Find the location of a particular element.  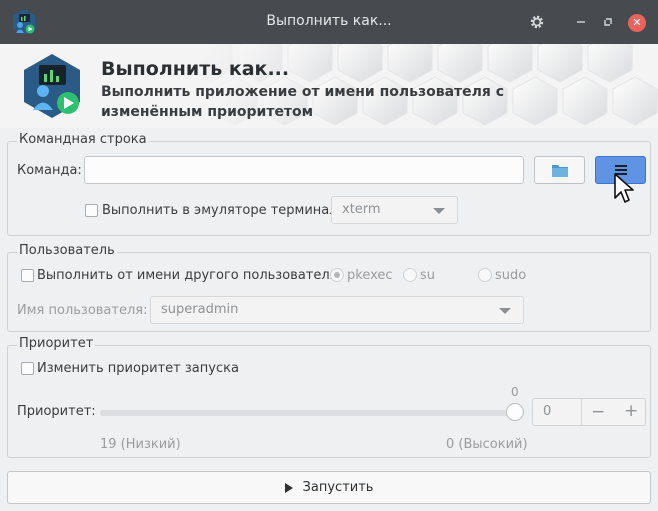

radio-pkexec-label: pkexec is located at coordinates (370, 275).